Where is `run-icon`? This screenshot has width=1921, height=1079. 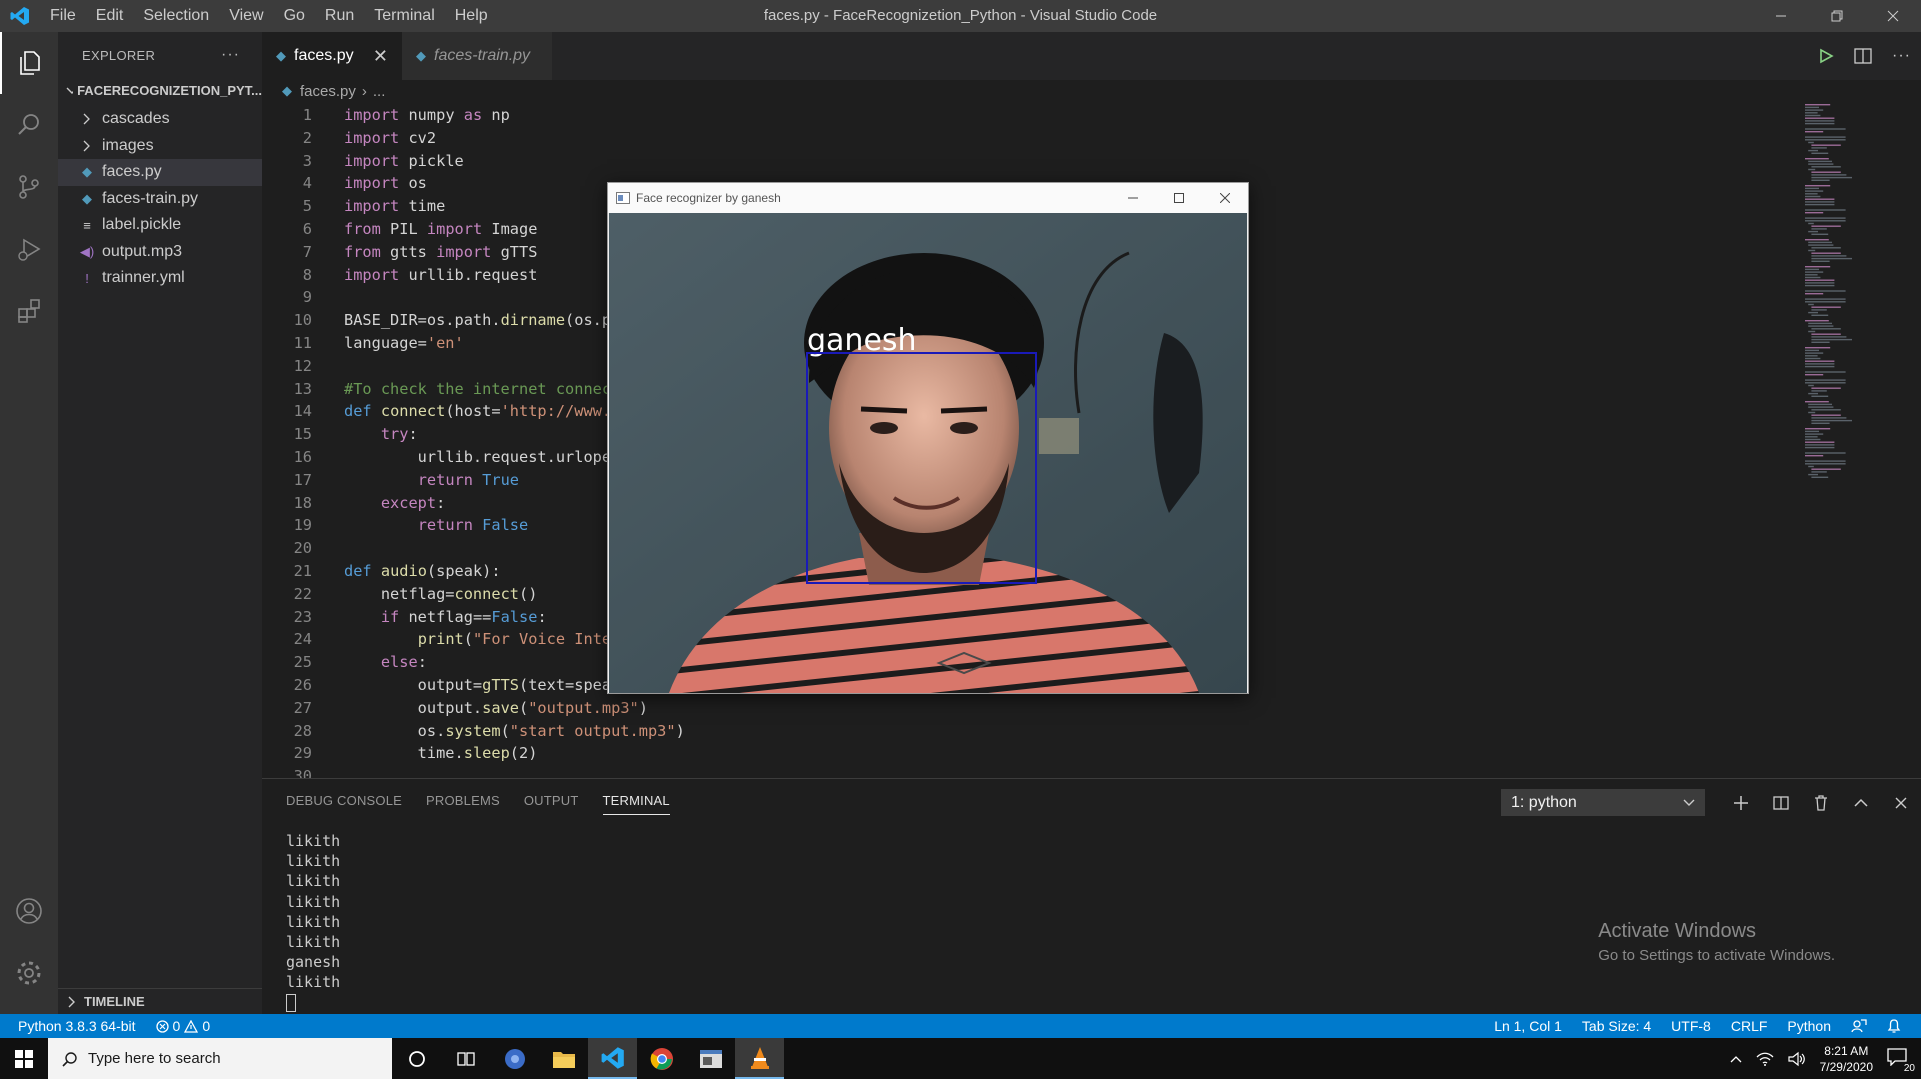
run-icon is located at coordinates (1826, 56).